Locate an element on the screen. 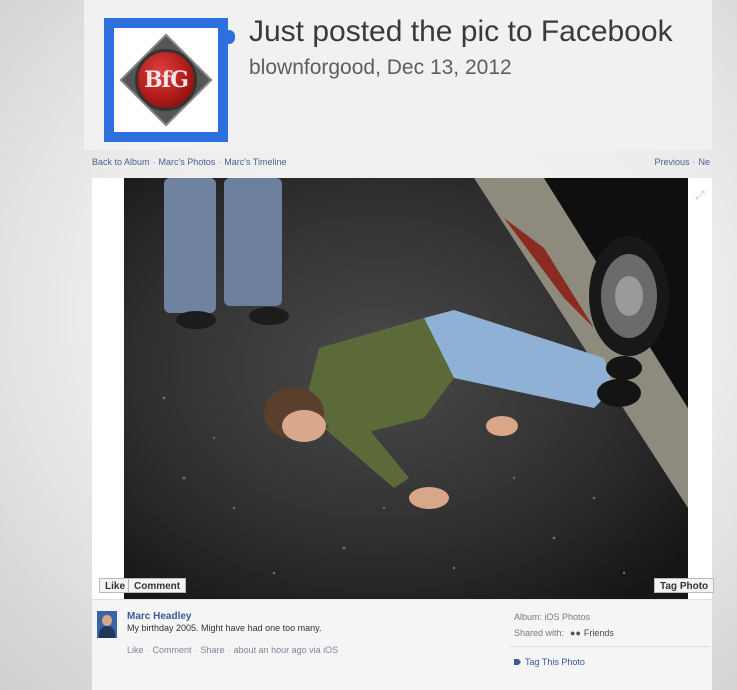  logo-text: BfG is located at coordinates (166, 80).